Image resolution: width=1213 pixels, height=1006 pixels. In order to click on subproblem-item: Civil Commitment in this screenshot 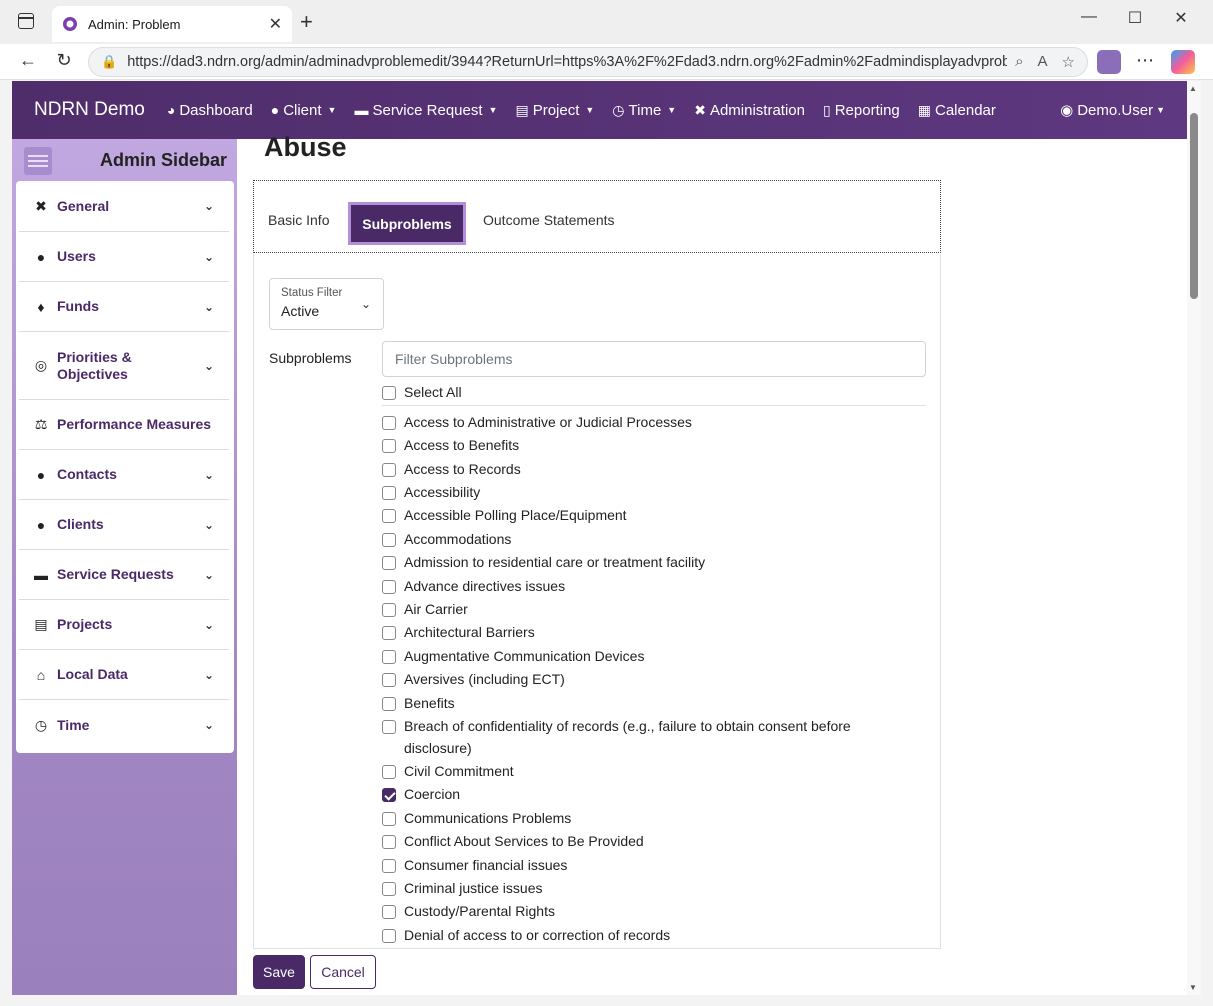, I will do `click(652, 772)`.